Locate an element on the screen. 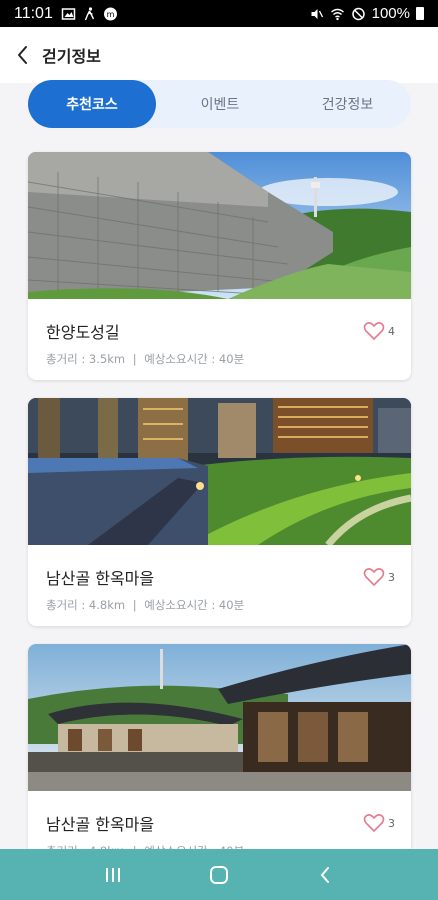 The width and height of the screenshot is (438, 900). system-back-button is located at coordinates (325, 875).